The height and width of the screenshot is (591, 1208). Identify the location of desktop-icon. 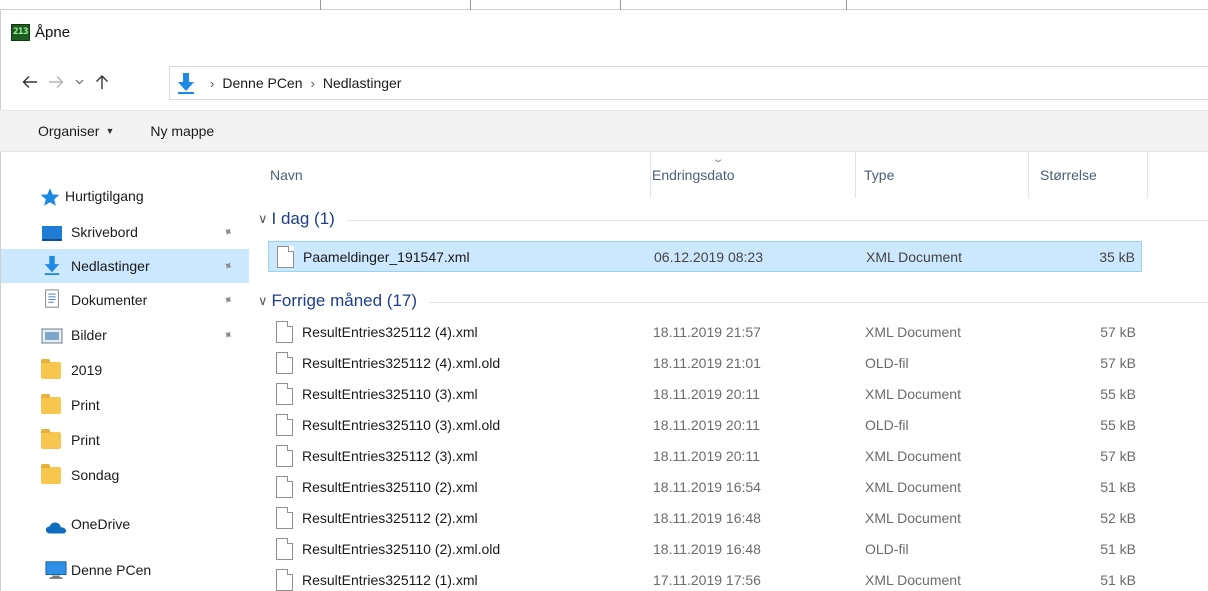
(52, 233).